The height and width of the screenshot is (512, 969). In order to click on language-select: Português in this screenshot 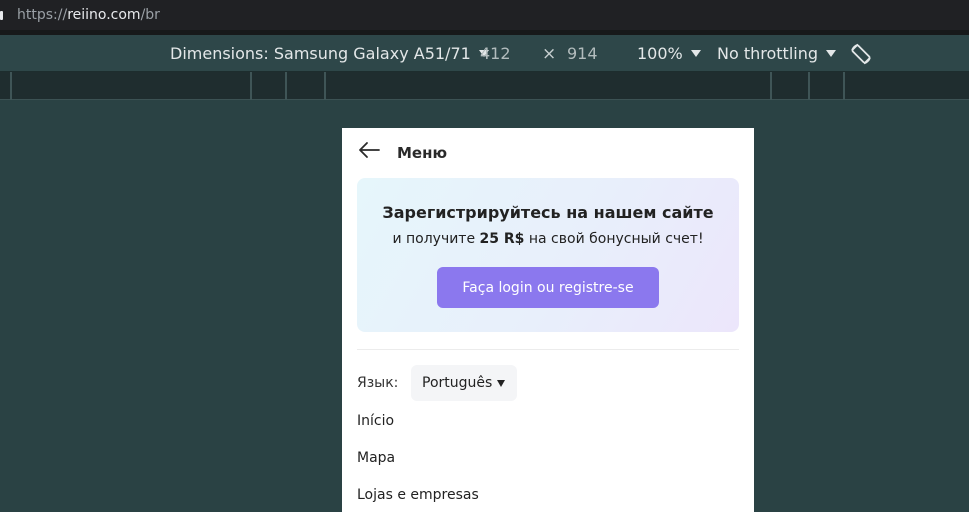, I will do `click(464, 383)`.